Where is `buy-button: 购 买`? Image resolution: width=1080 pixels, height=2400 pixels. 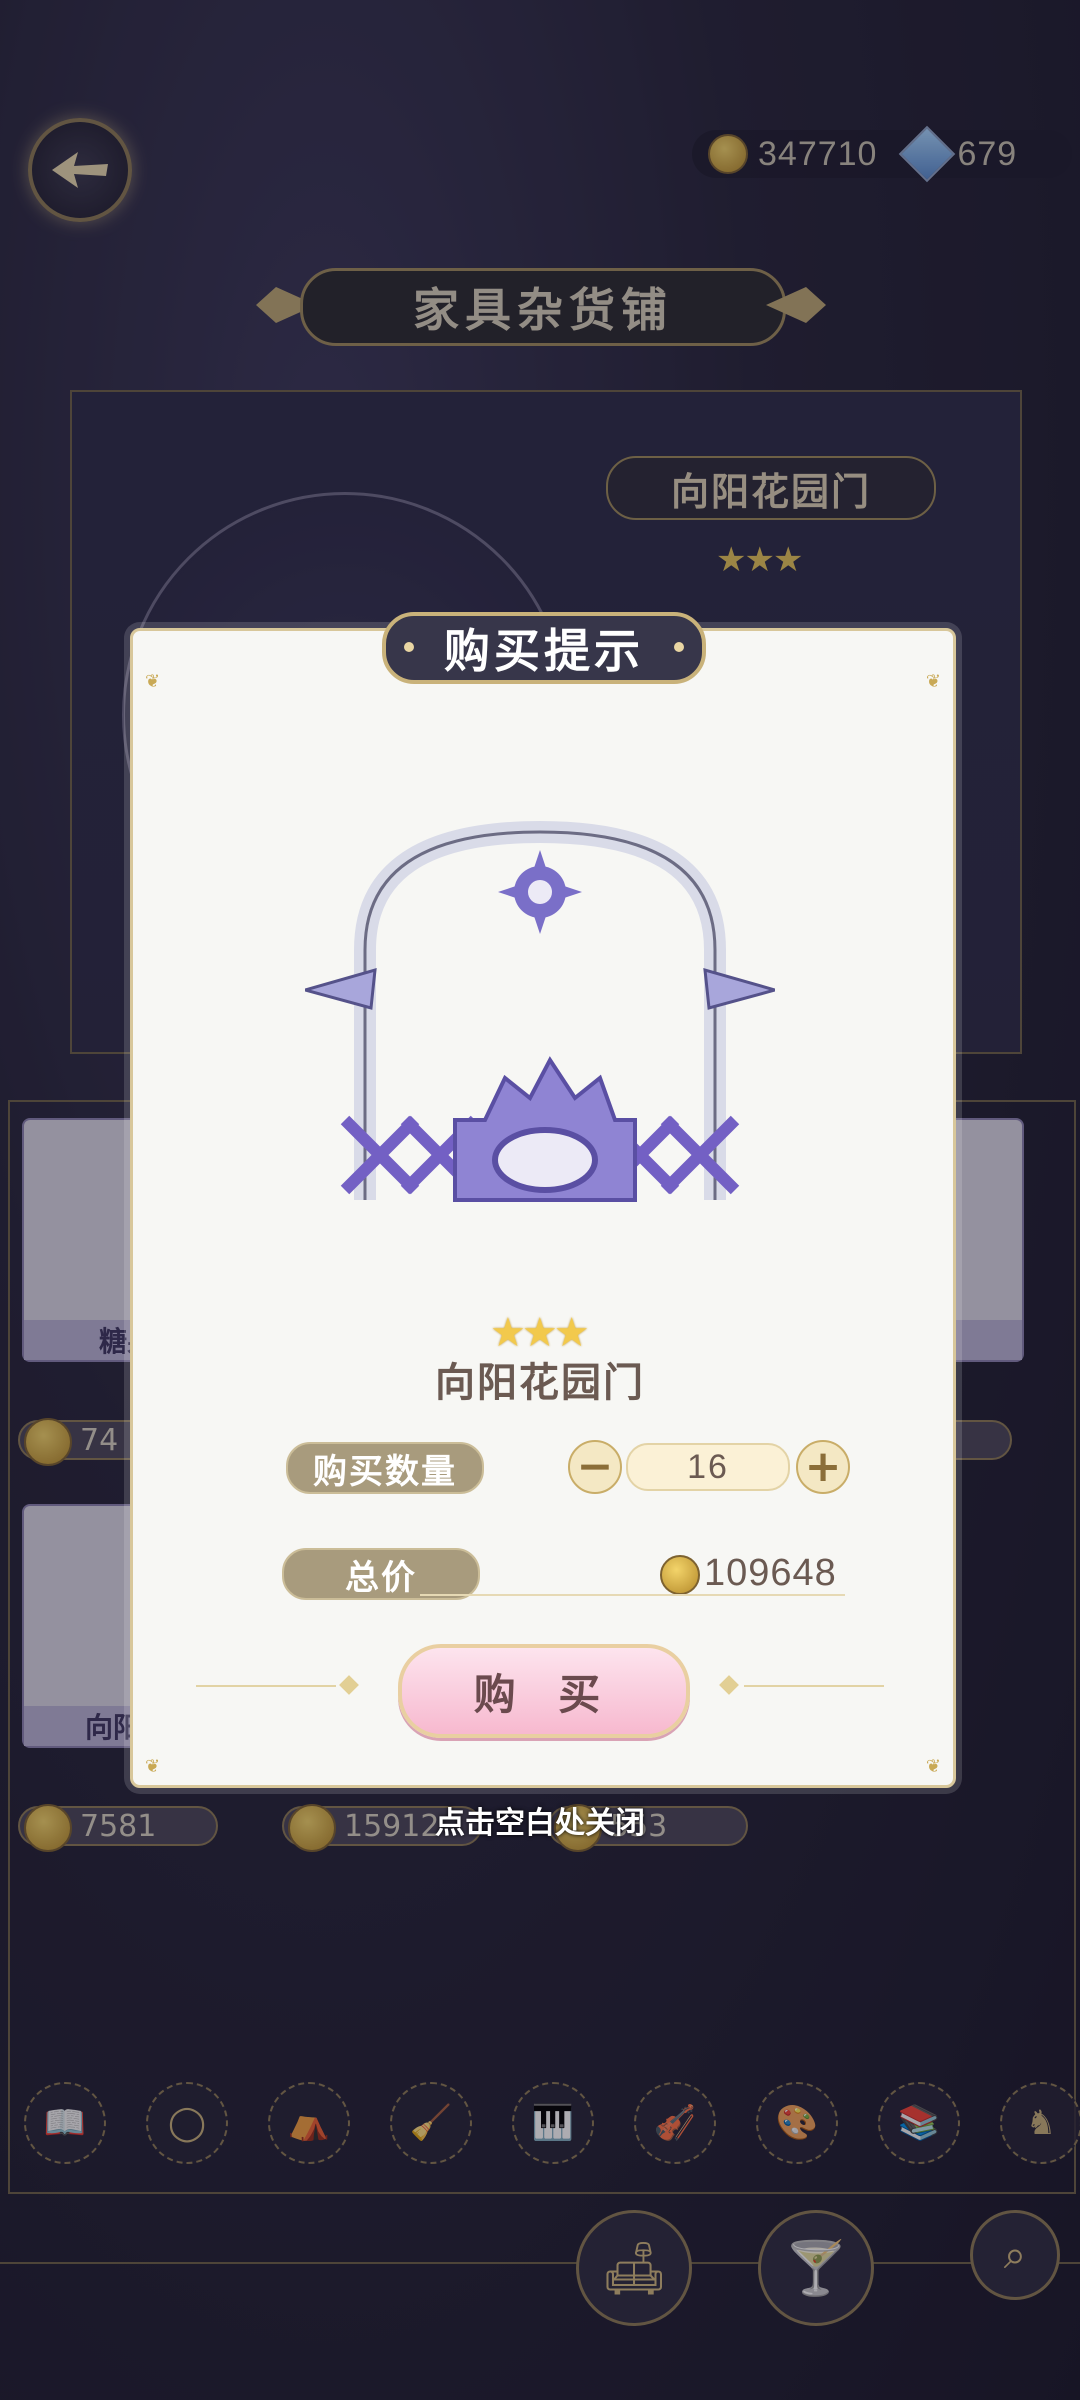
buy-button: 购 买 is located at coordinates (544, 1691).